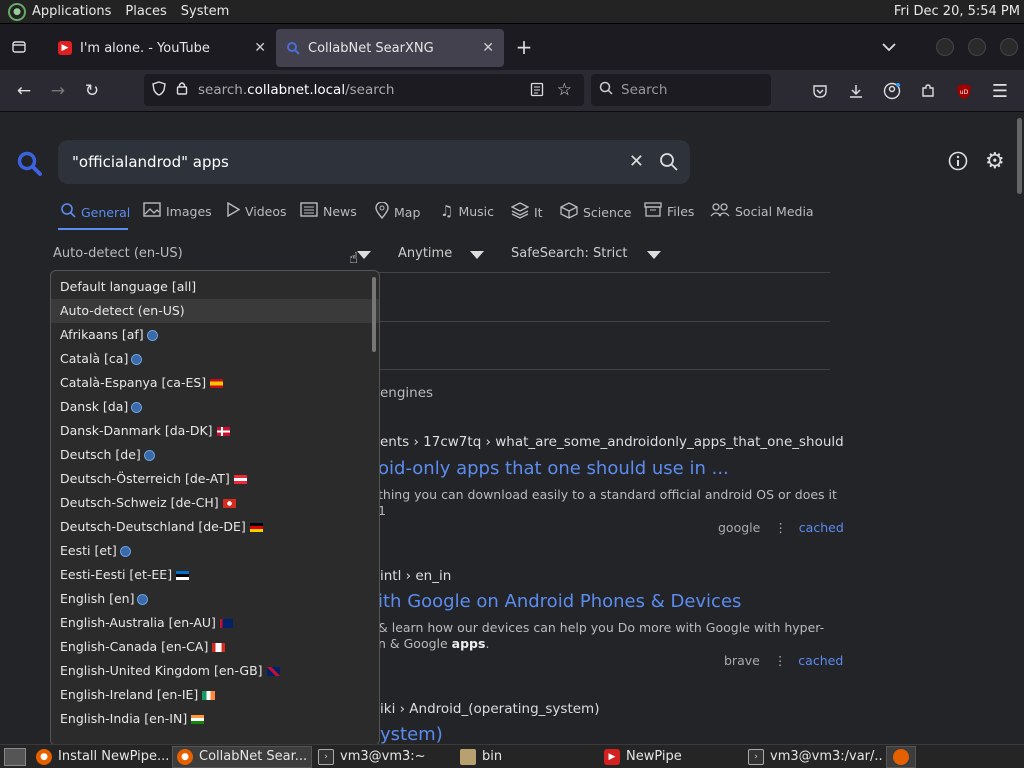 This screenshot has width=1024, height=768. What do you see at coordinates (17, 11) in the screenshot?
I see `distro-logo-icon: ●` at bounding box center [17, 11].